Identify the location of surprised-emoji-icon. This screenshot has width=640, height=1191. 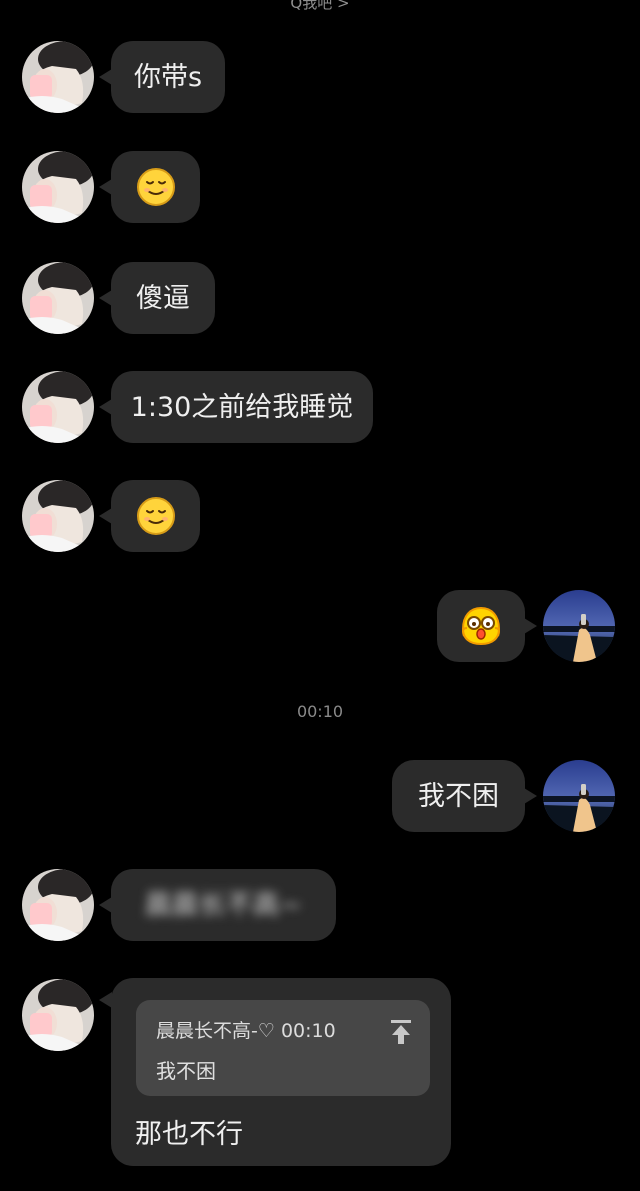
(481, 626).